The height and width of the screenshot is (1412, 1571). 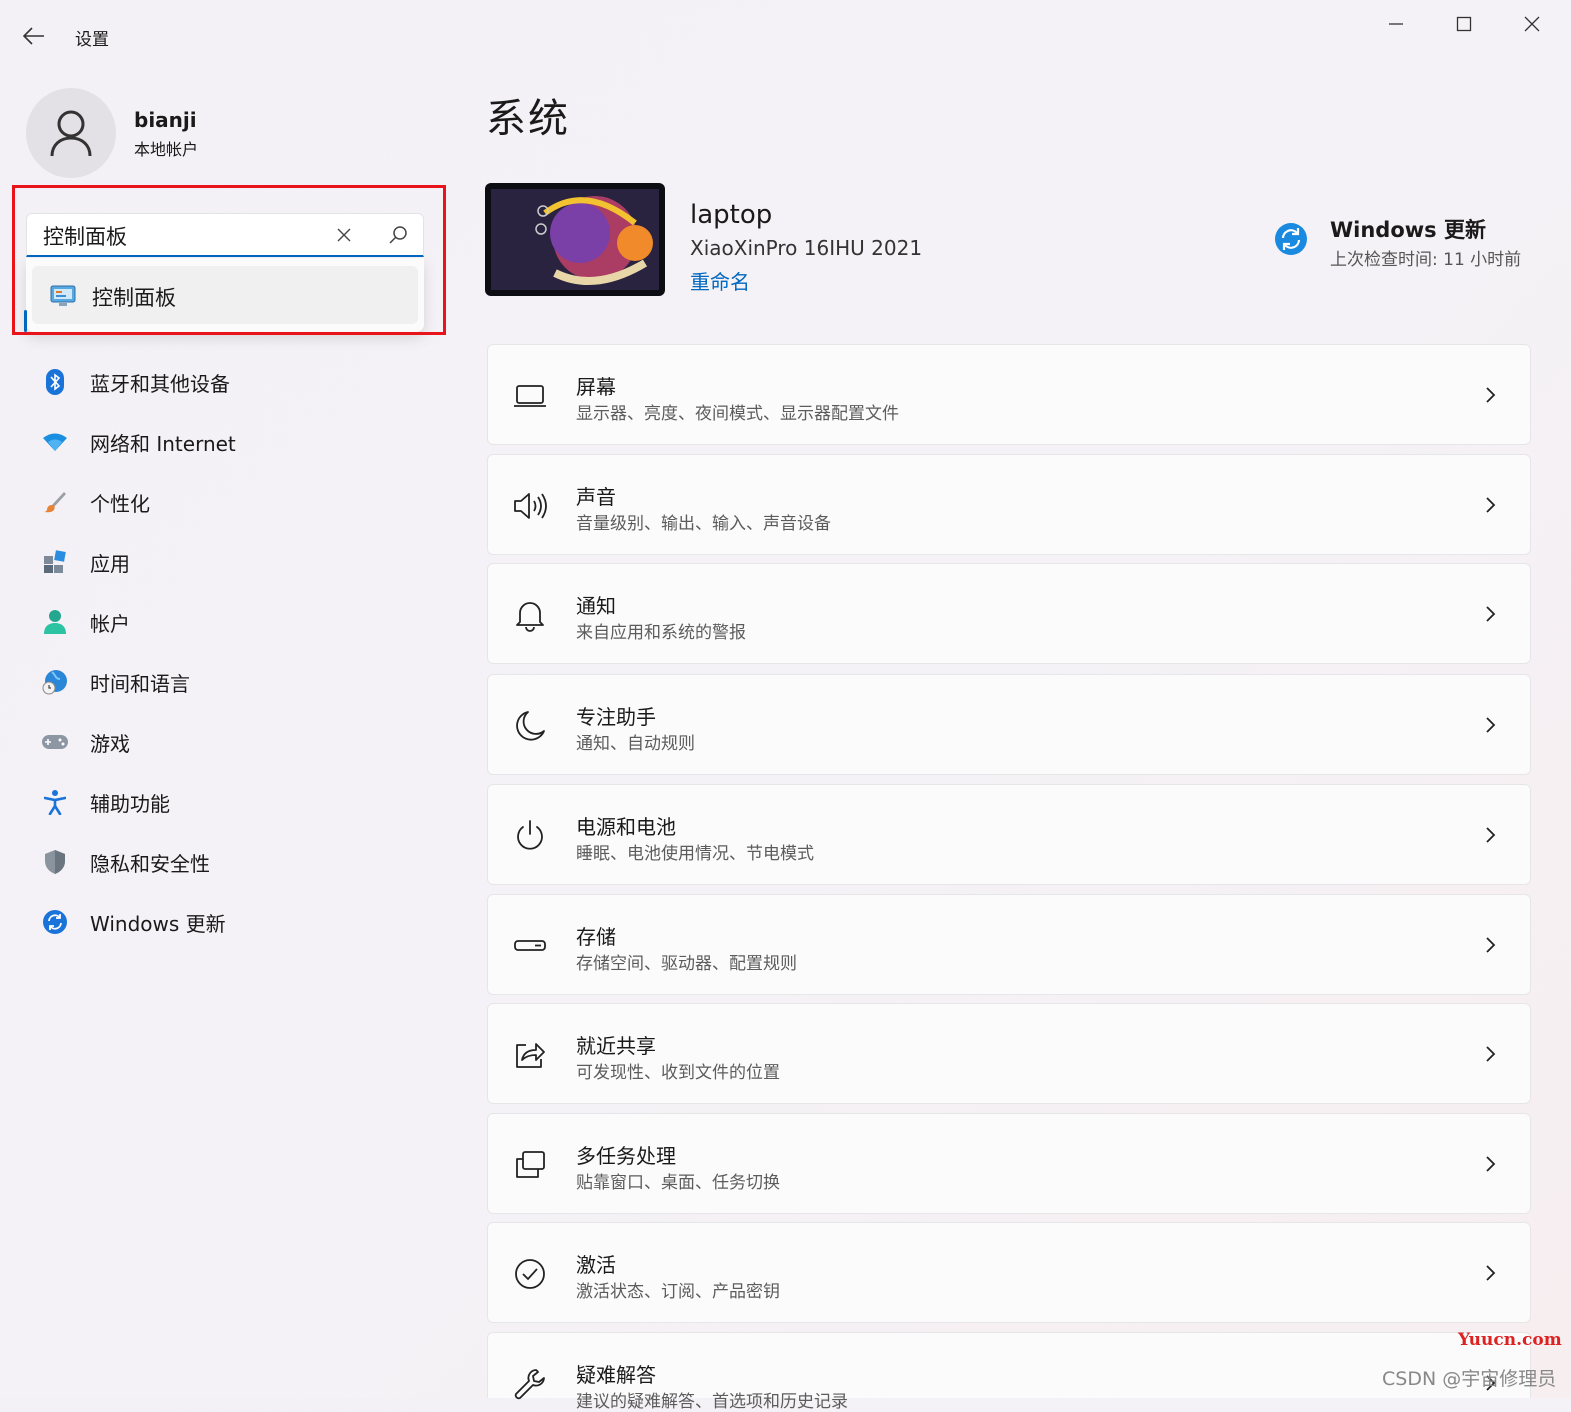 I want to click on card-title: 就近共享, so click(x=616, y=1046).